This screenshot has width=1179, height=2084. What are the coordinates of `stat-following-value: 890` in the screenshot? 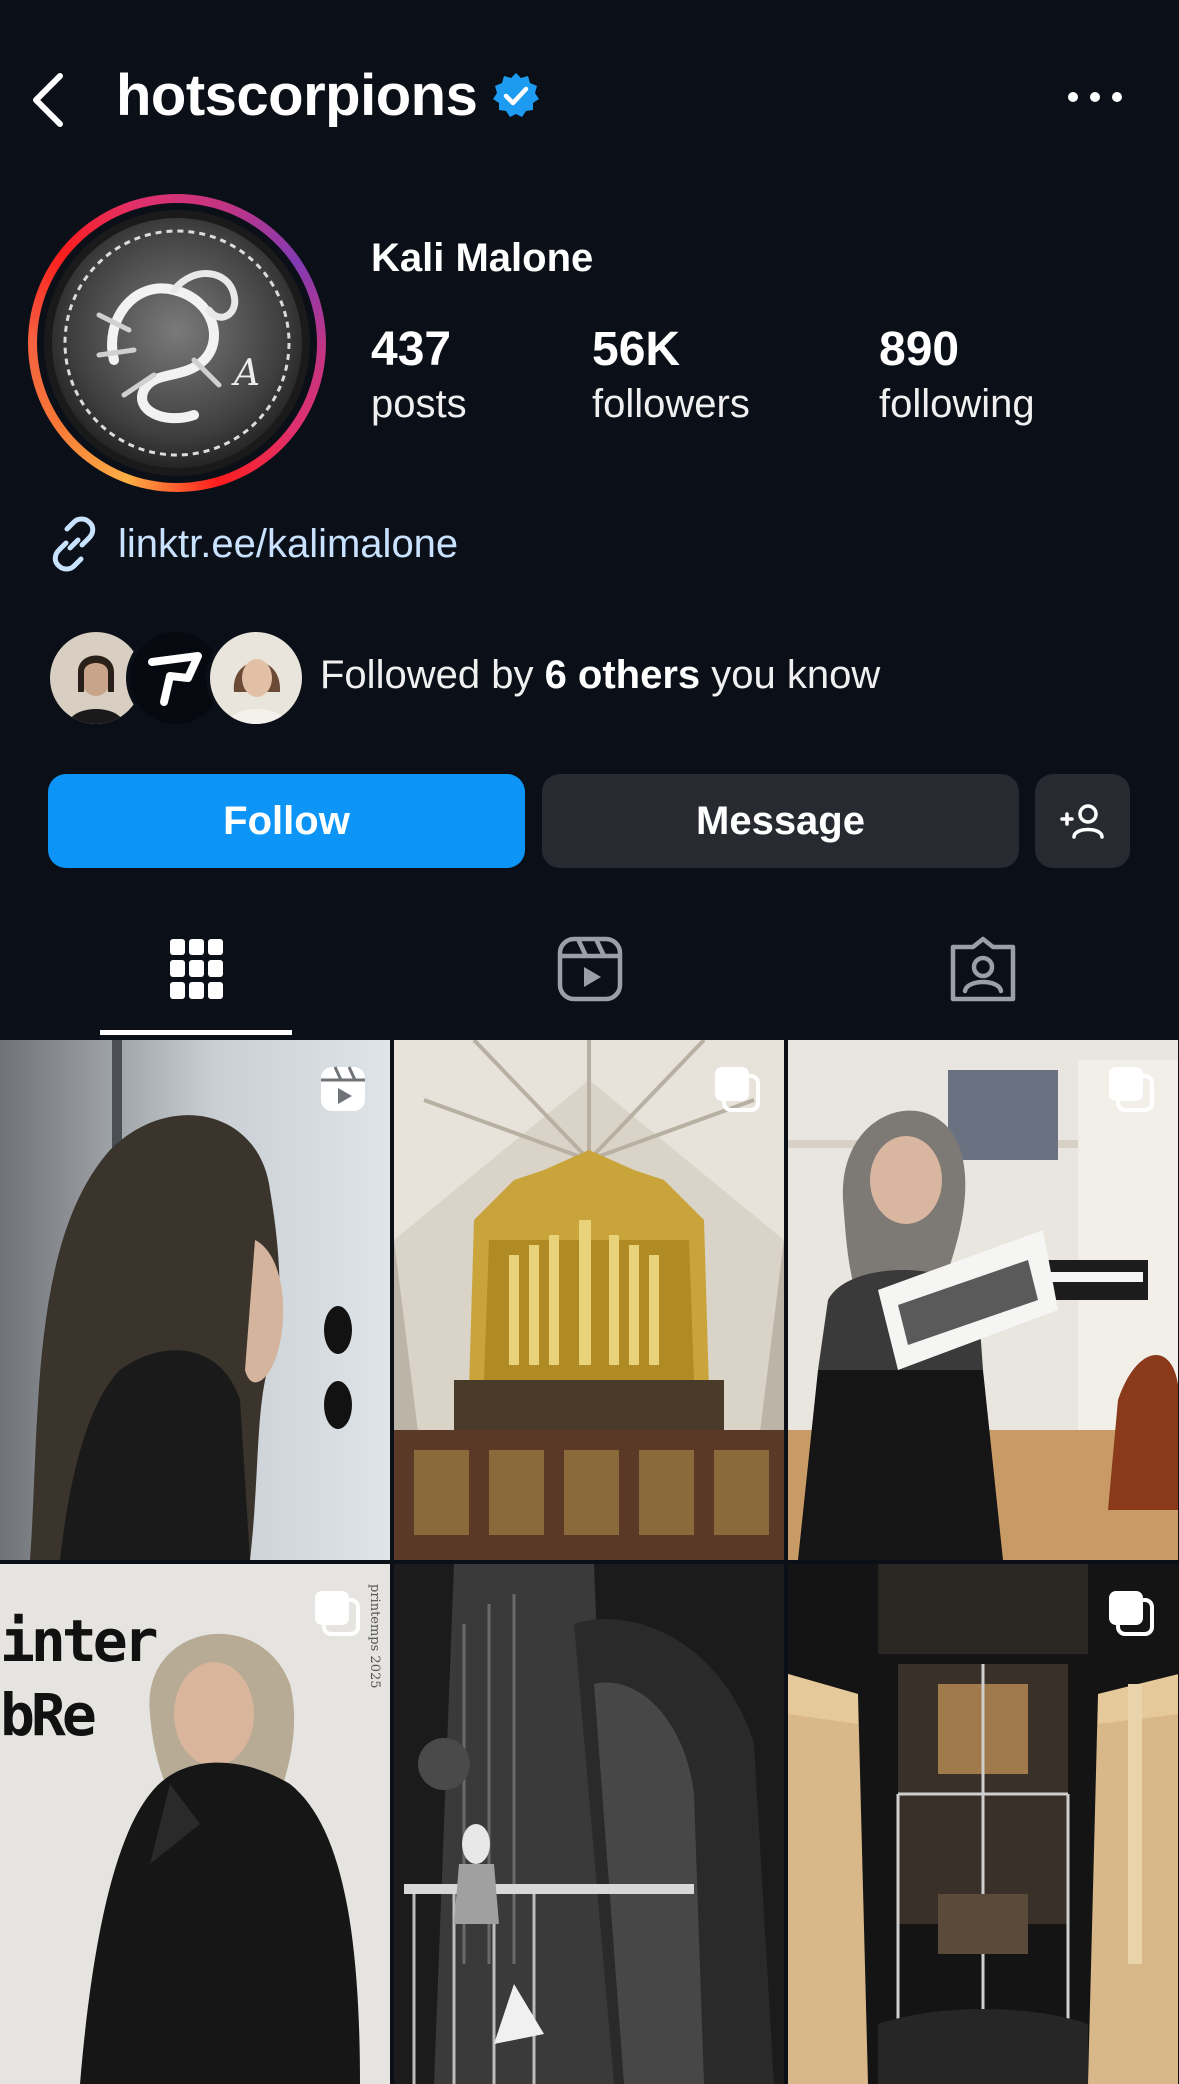 It's located at (919, 349).